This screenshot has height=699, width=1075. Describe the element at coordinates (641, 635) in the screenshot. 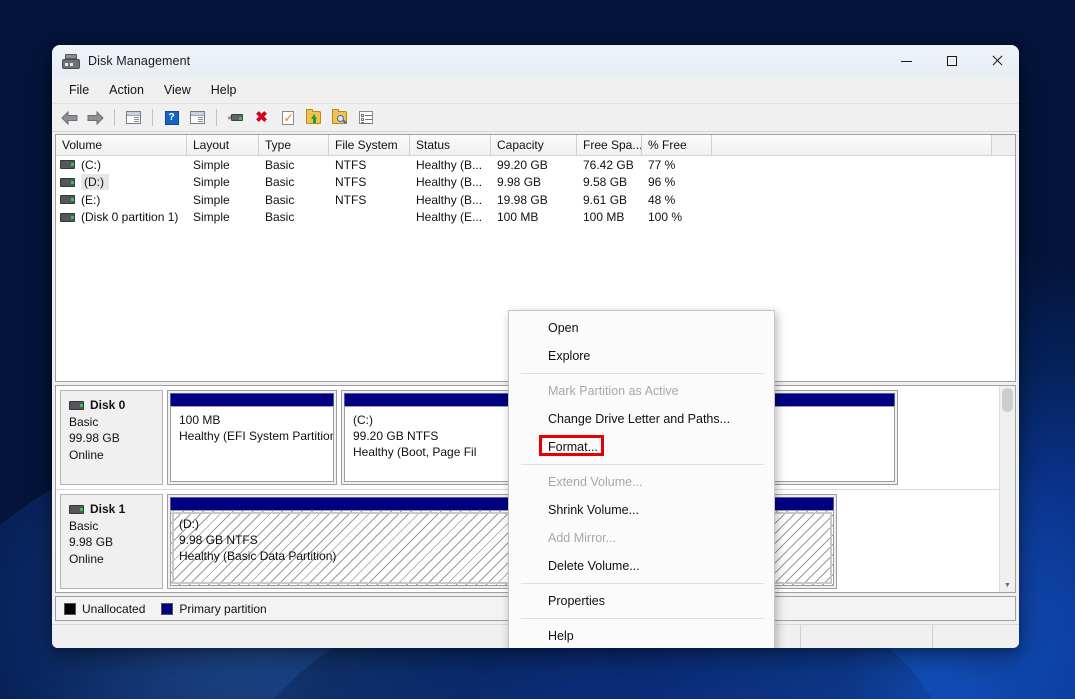

I see `menu-item-help: Help` at that location.